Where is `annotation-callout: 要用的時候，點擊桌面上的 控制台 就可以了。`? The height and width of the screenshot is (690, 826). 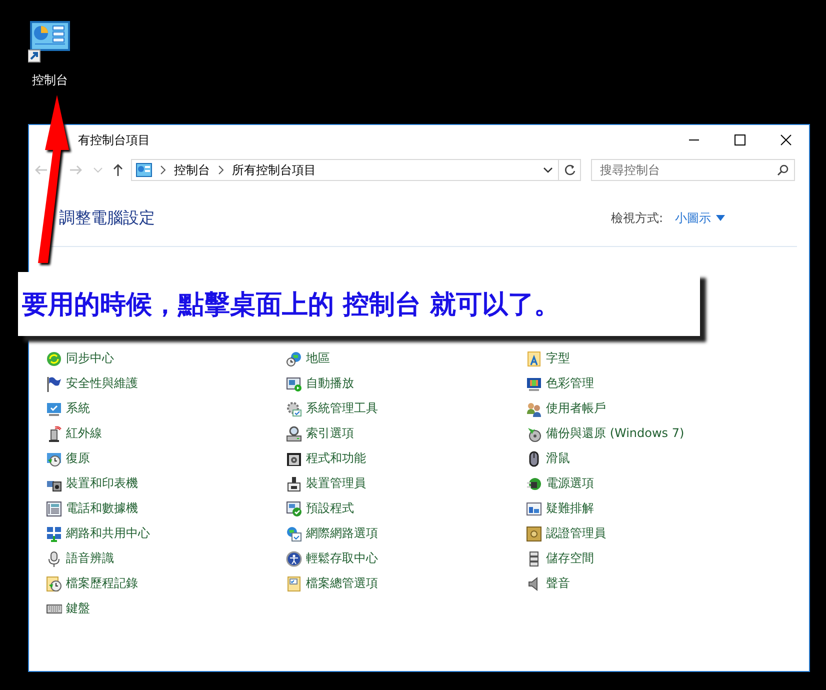
annotation-callout: 要用的時候，點擊桌面上的 控制台 就可以了。 is located at coordinates (359, 304).